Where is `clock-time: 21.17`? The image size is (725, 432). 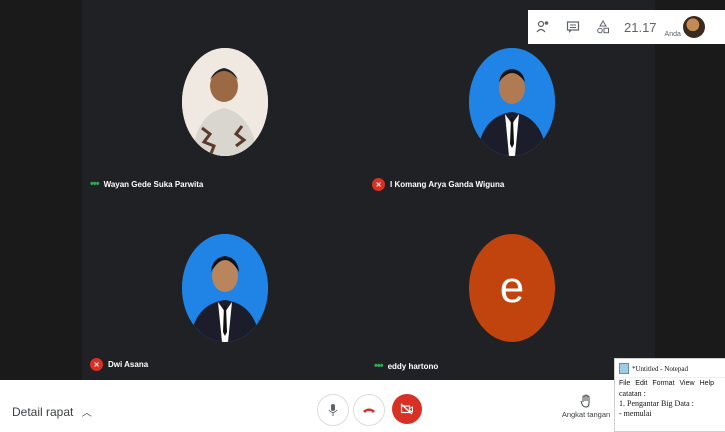
clock-time: 21.17 is located at coordinates (640, 27).